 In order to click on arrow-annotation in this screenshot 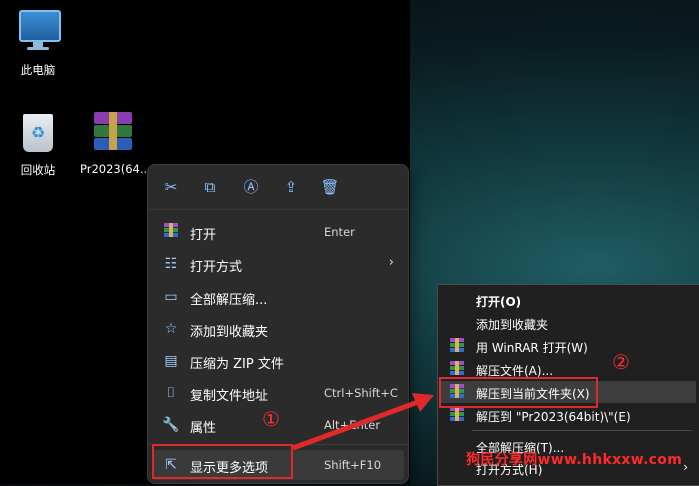, I will do `click(363, 422)`.